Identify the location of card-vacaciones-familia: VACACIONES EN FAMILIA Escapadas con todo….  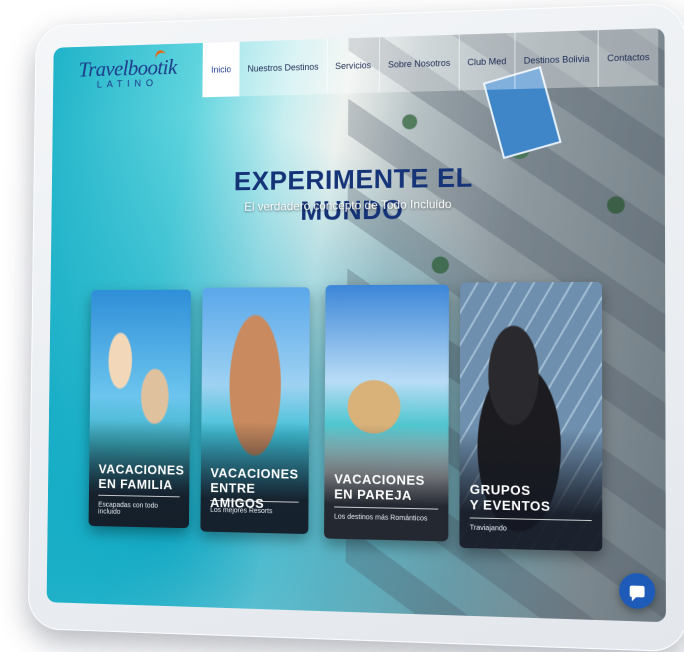
(140, 409).